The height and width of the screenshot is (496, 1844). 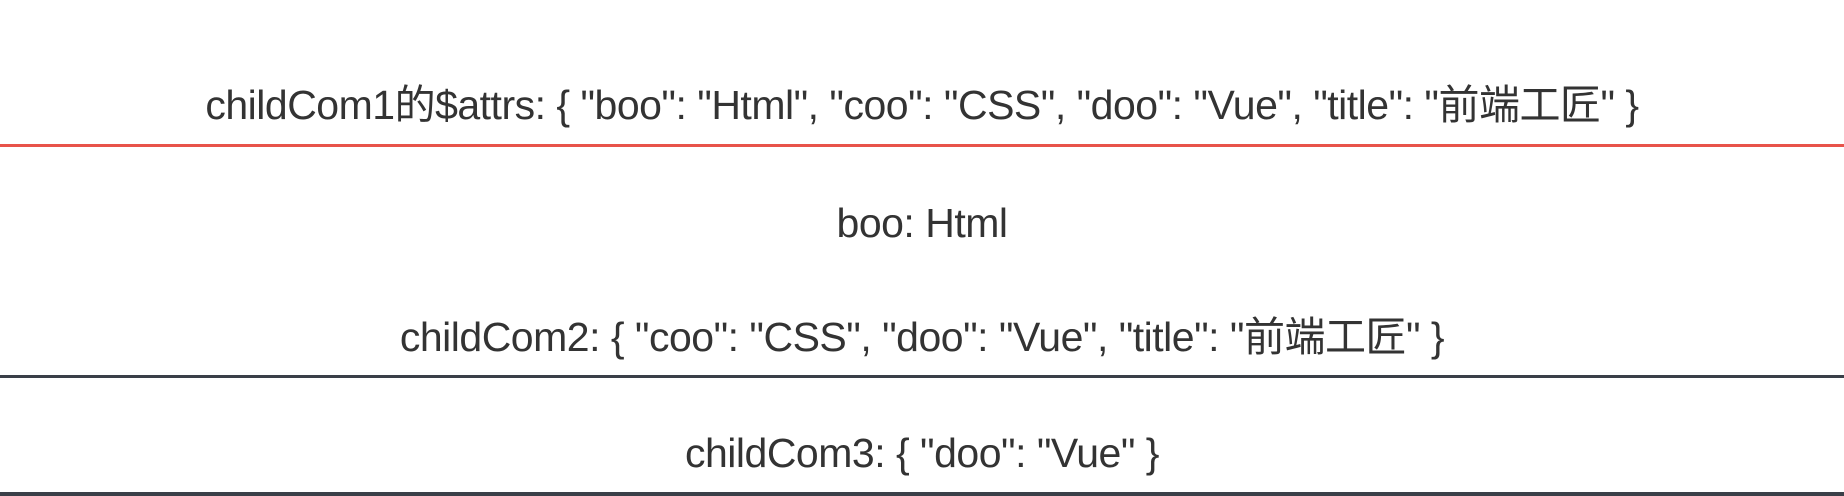 I want to click on child-com3-attrs-text: childCom3: { "doo": "Vue" }, so click(x=922, y=453).